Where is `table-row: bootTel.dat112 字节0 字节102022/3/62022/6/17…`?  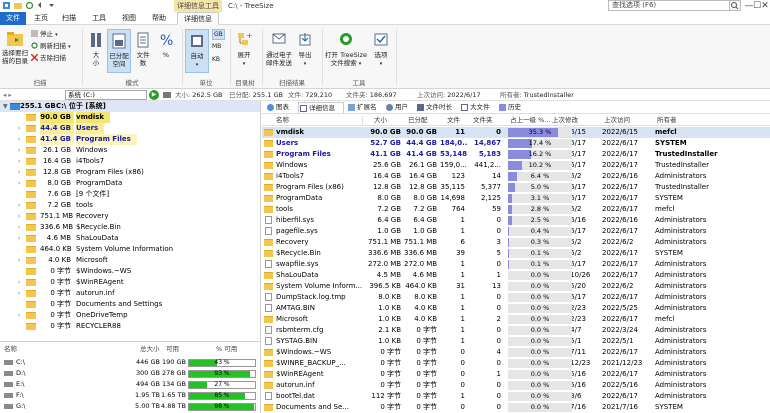
table-row: bootTel.dat112 字节0 字节102022/3/62022/6/17… is located at coordinates (516, 396).